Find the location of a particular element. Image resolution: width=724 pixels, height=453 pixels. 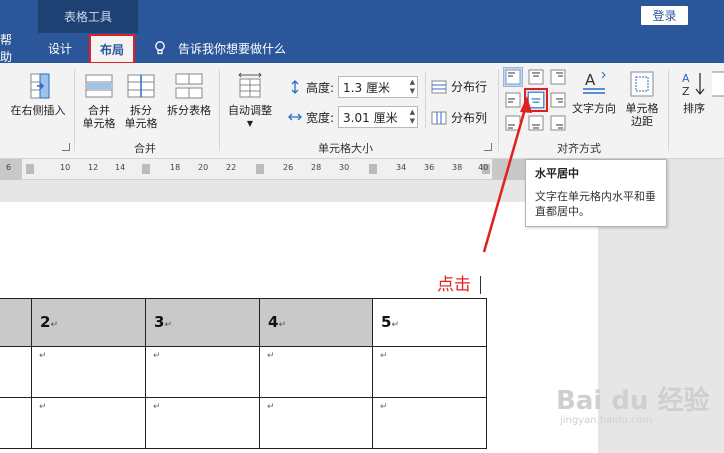

baidu-jingyan-watermark: Bai du 经验 jingyan.baidu.com is located at coordinates (633, 403).